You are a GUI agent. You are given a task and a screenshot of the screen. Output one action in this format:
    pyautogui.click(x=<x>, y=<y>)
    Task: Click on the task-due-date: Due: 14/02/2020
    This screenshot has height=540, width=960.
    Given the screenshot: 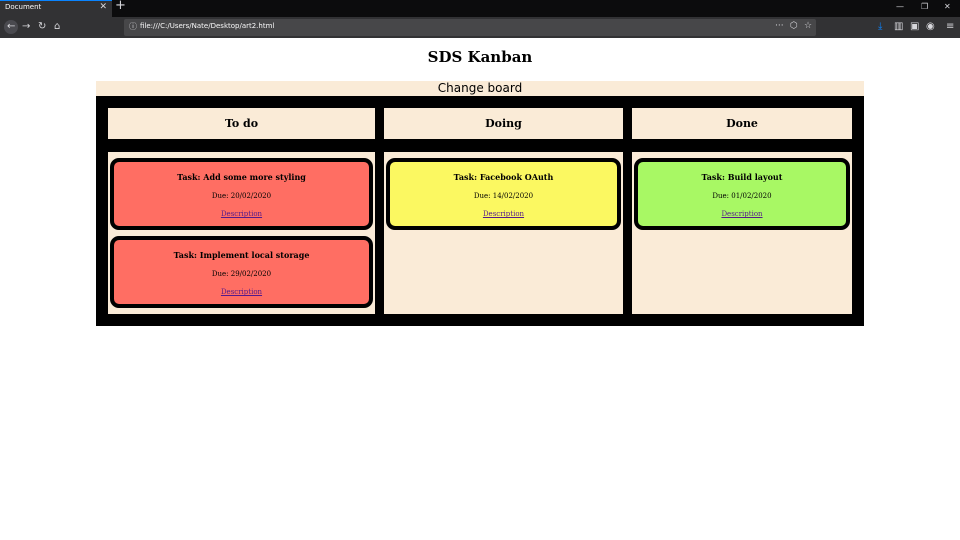 What is the action you would take?
    pyautogui.click(x=503, y=196)
    